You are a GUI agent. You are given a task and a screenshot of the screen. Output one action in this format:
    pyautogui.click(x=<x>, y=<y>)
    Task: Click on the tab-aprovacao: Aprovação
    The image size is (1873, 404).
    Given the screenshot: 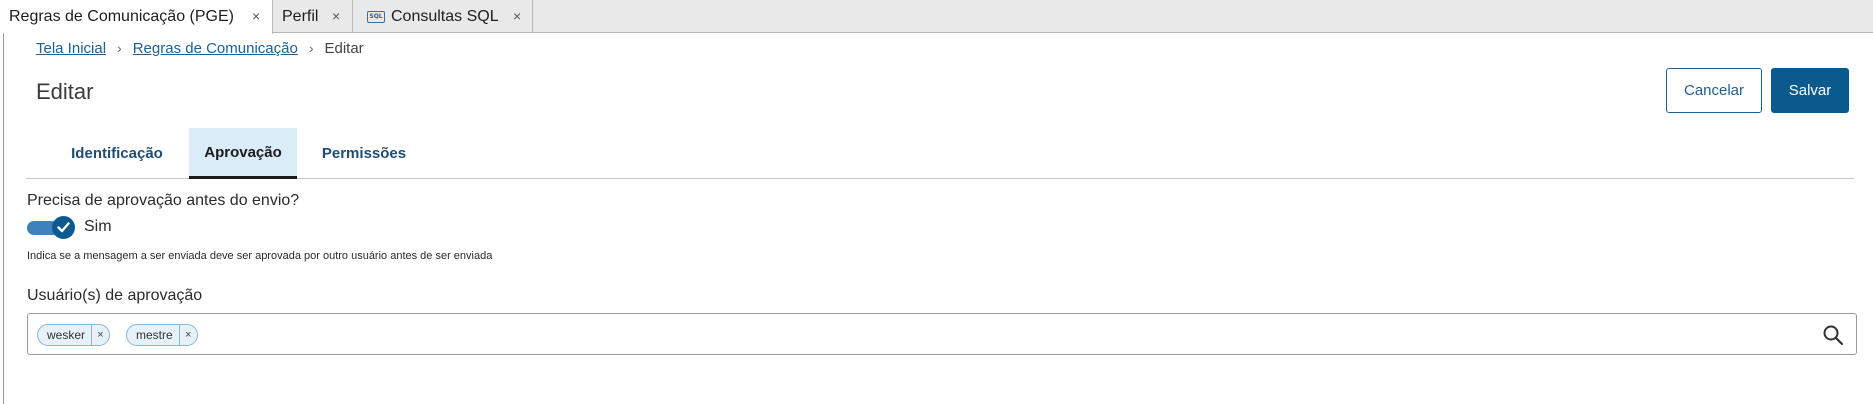 What is the action you would take?
    pyautogui.click(x=243, y=153)
    